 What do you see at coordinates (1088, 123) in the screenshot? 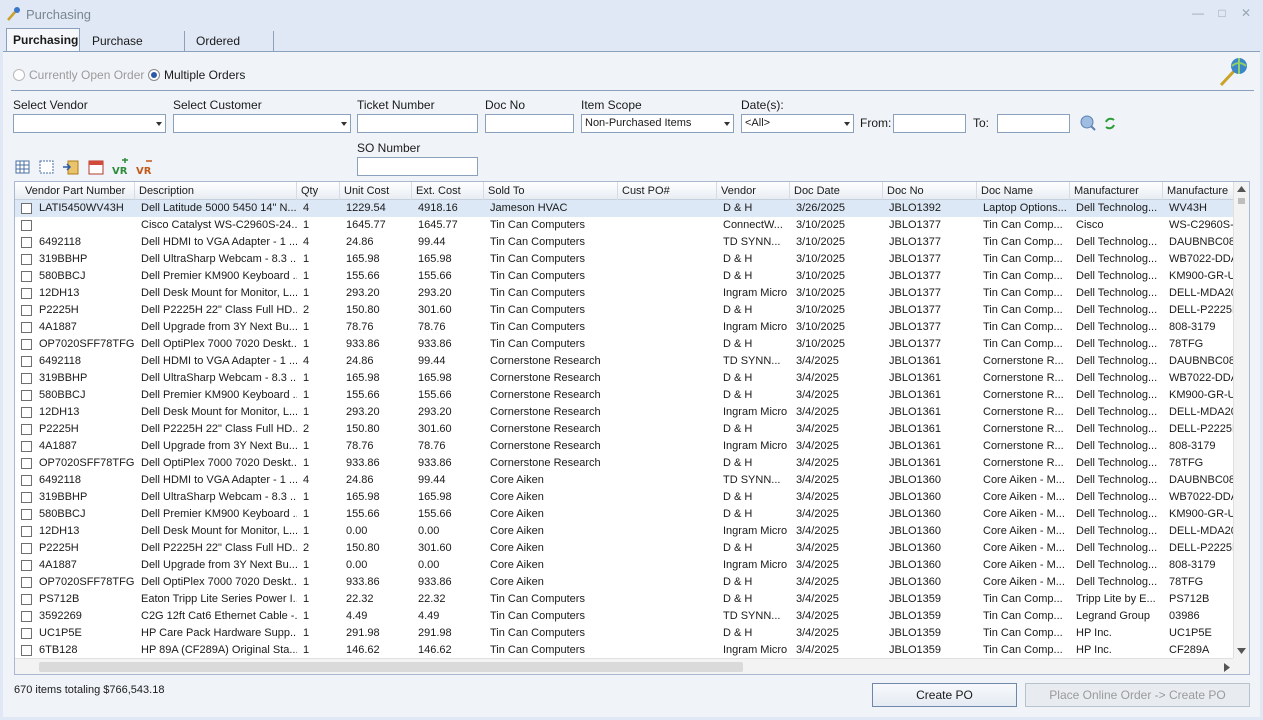
I see `search-icon` at bounding box center [1088, 123].